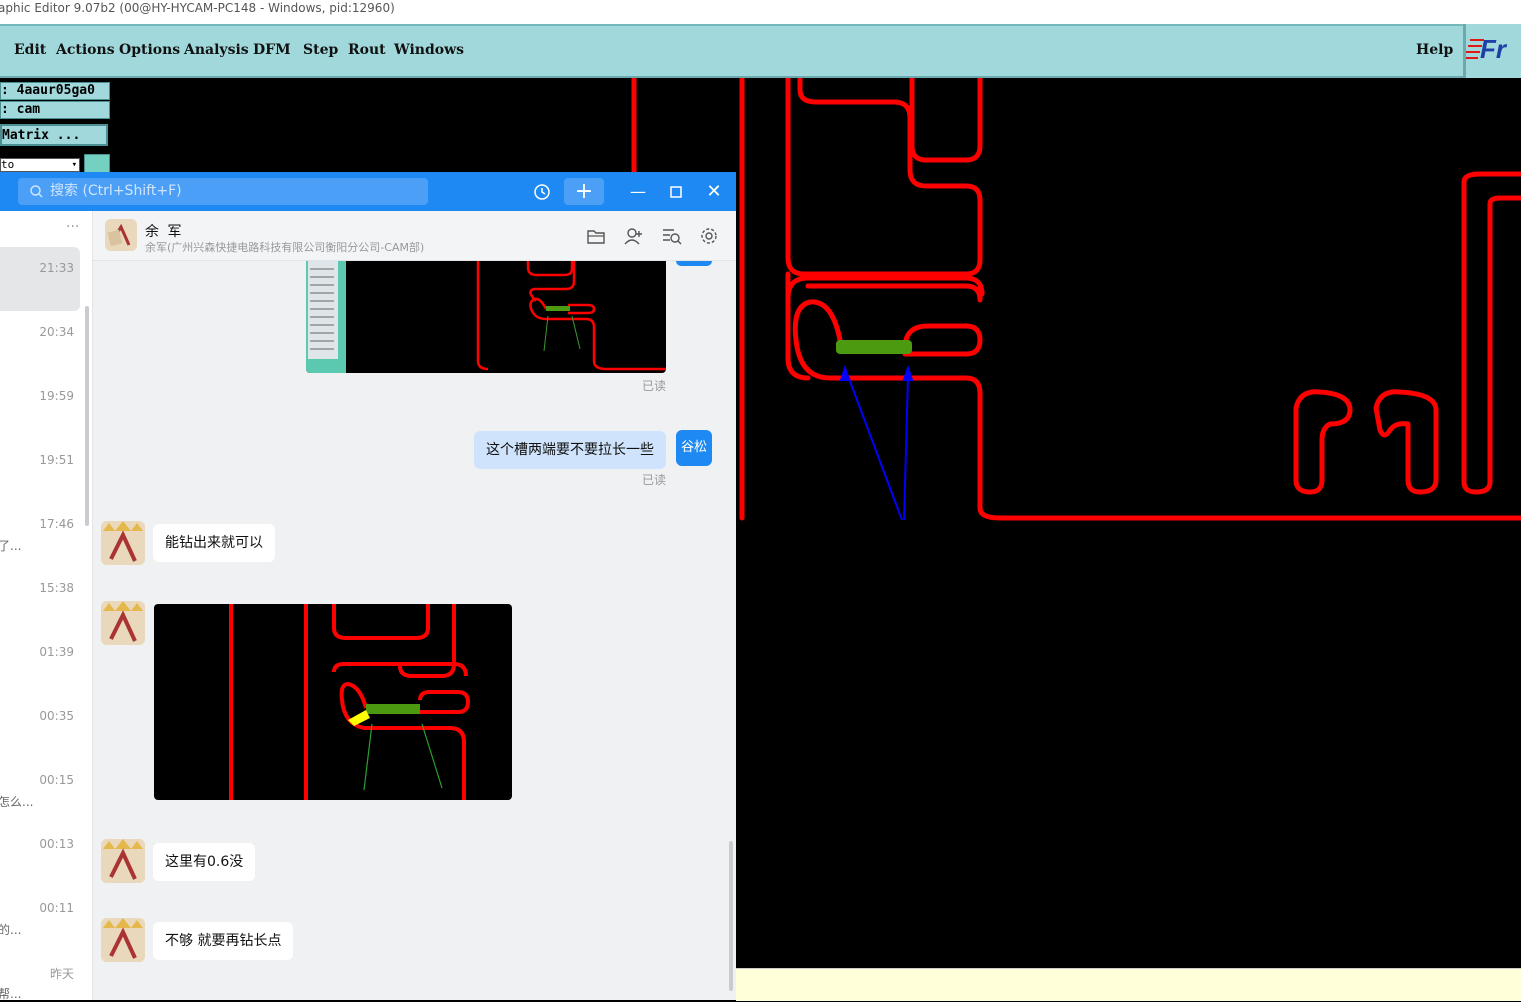 The image size is (1521, 1002). I want to click on history-icon, so click(542, 192).